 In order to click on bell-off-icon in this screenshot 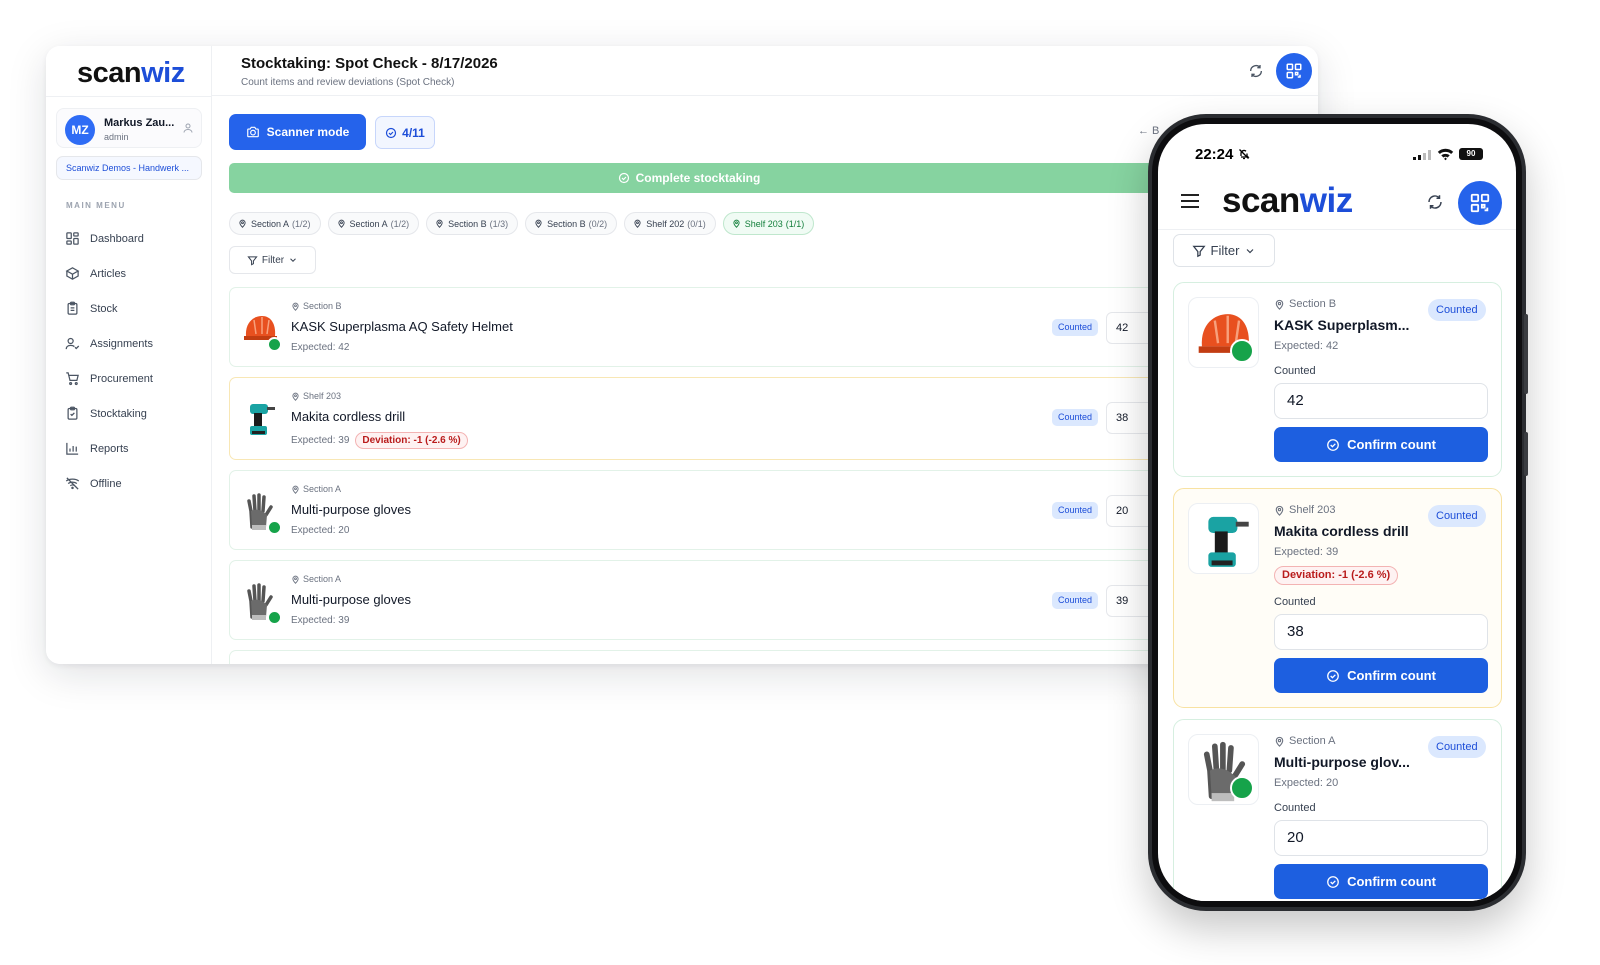, I will do `click(1244, 154)`.